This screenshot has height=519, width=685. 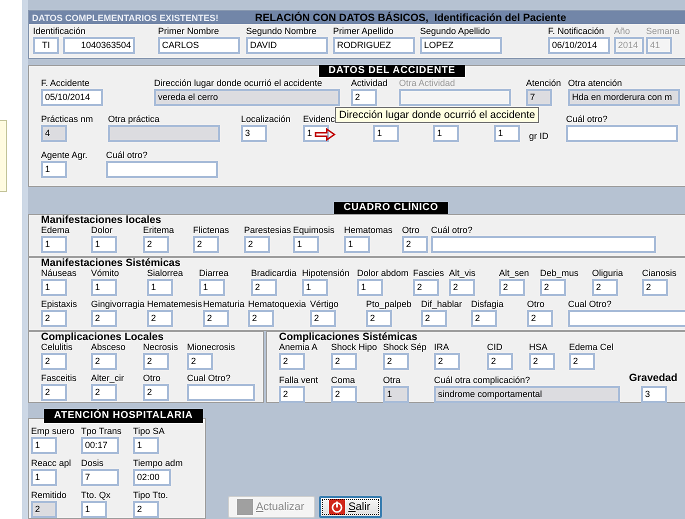 What do you see at coordinates (152, 477) in the screenshot?
I see `input-field: 02:00` at bounding box center [152, 477].